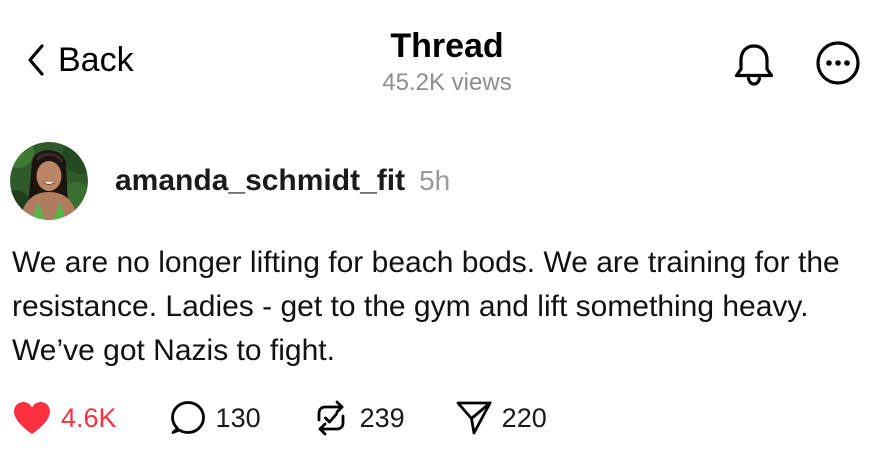 This screenshot has height=461, width=879. What do you see at coordinates (331, 418) in the screenshot?
I see `repost-icon` at bounding box center [331, 418].